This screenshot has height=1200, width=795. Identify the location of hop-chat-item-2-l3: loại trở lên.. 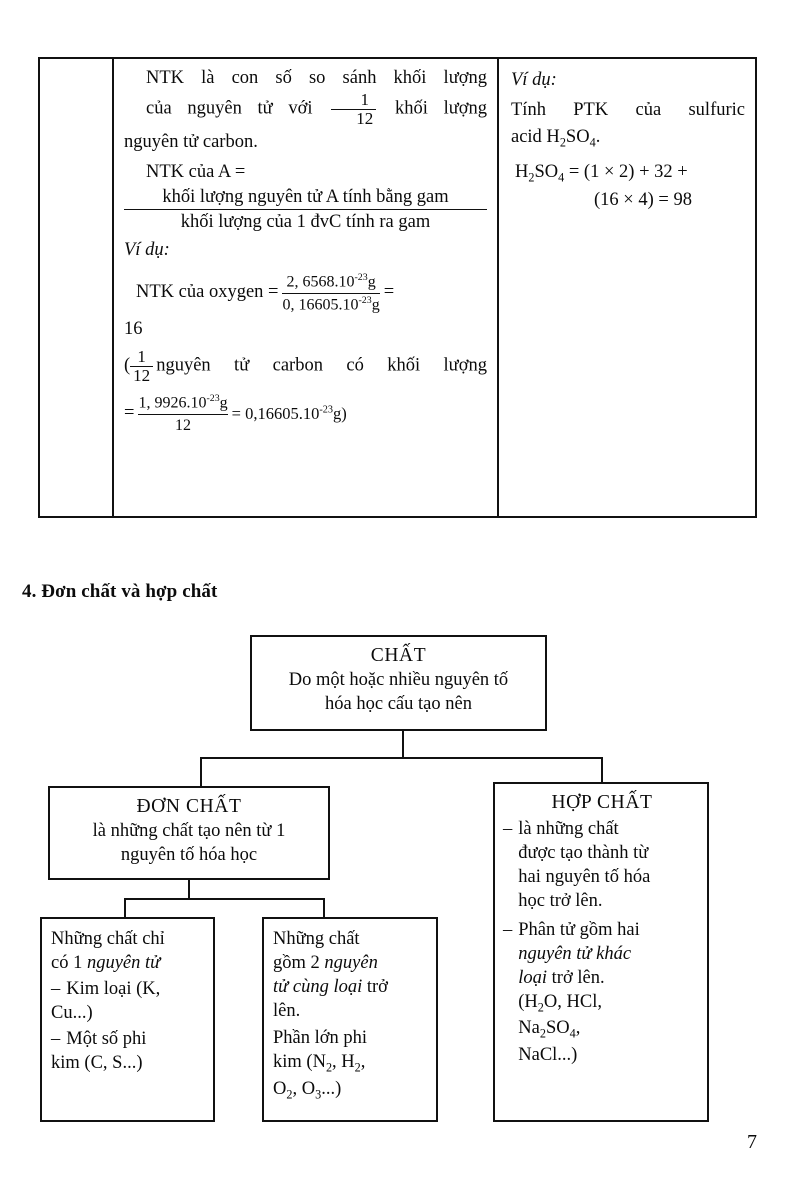
(609, 978).